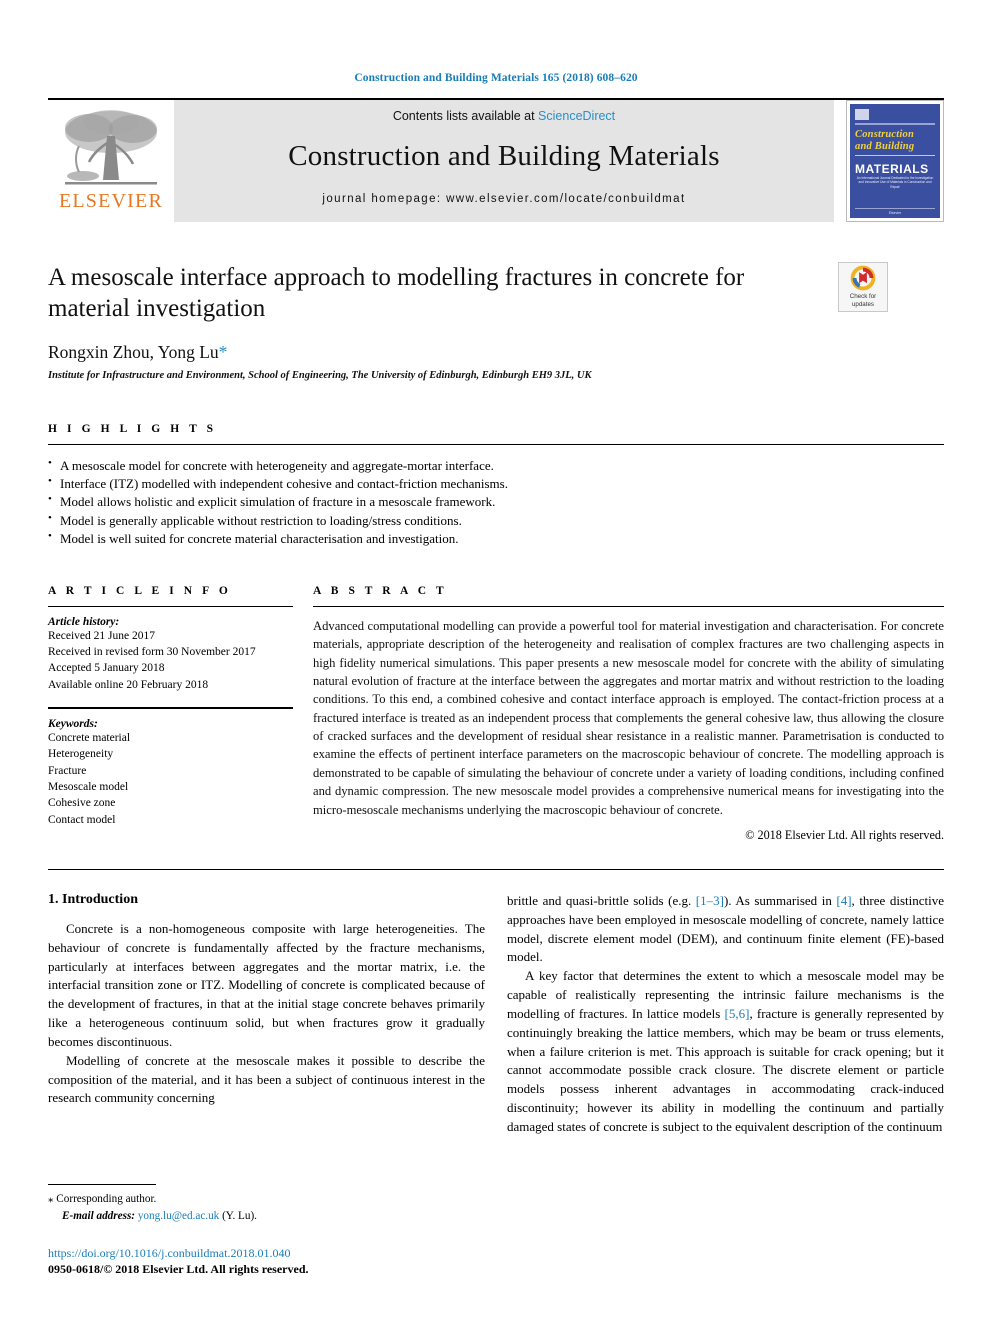 The height and width of the screenshot is (1323, 992). I want to click on corresponding-author-marker: *, so click(223, 351).